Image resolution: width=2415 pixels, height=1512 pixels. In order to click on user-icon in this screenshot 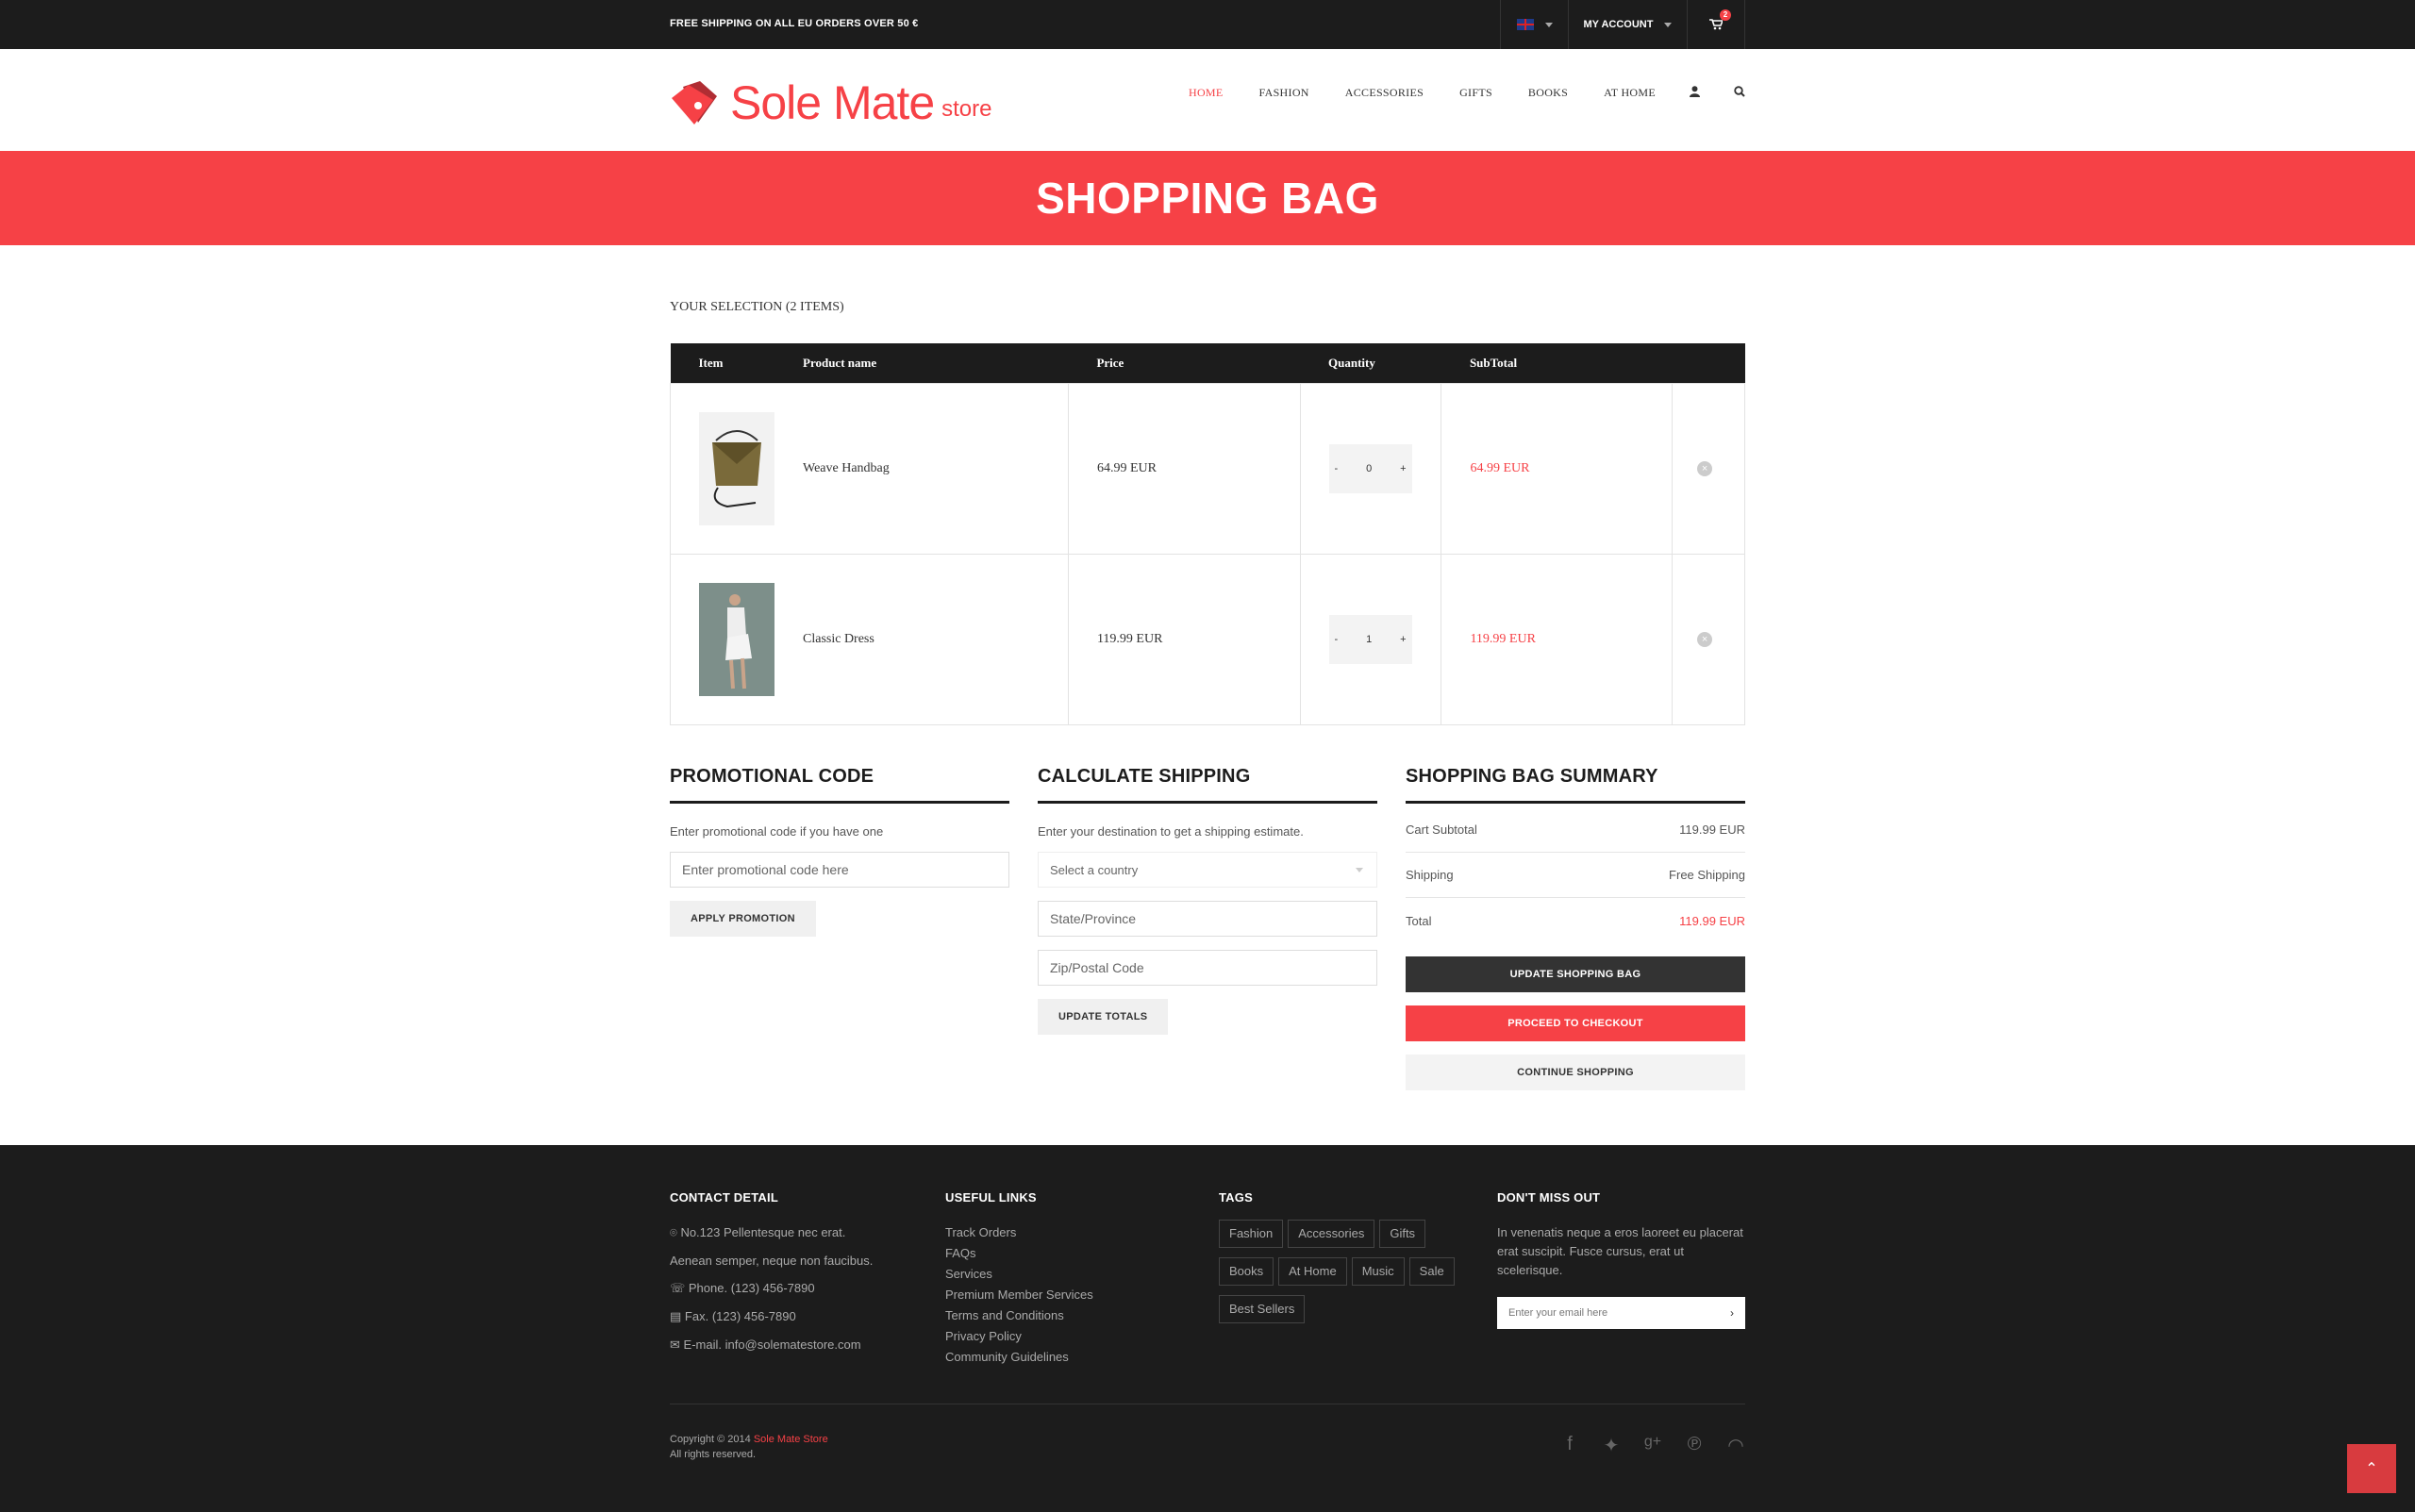, I will do `click(1695, 92)`.